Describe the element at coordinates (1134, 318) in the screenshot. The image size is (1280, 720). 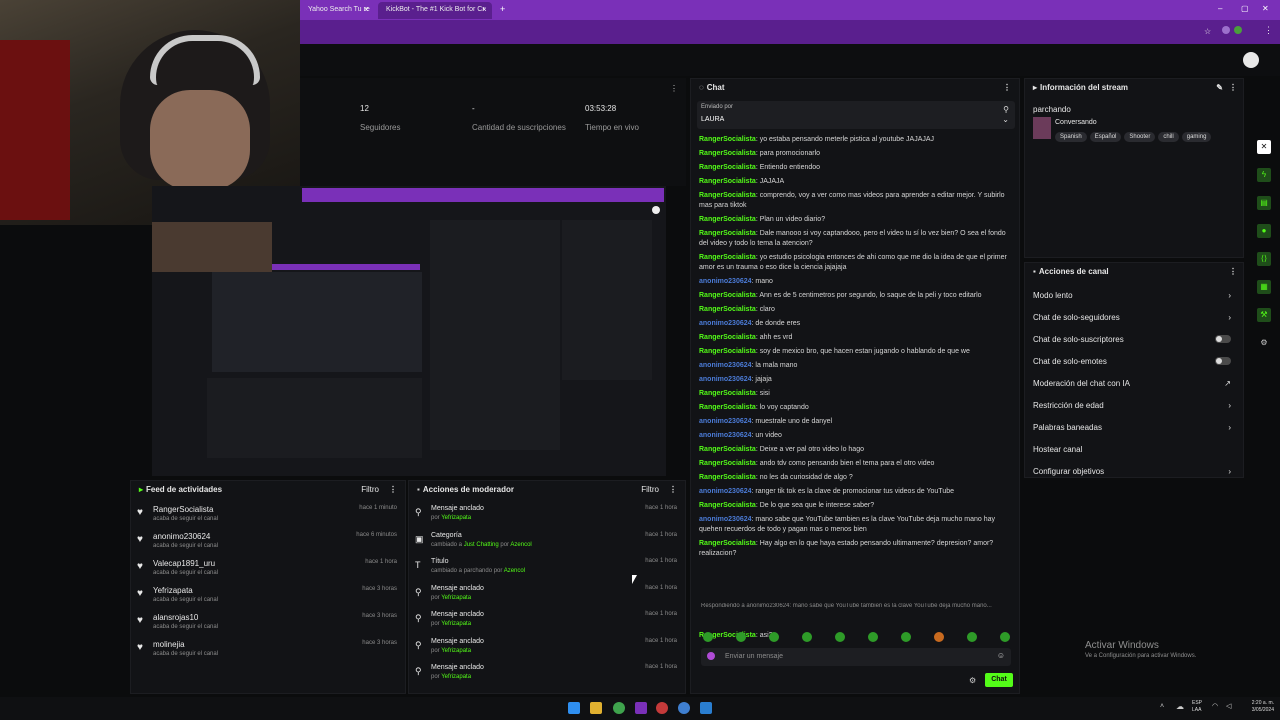
I see `channel-action-item: Chat de solo-seguidores ›` at that location.